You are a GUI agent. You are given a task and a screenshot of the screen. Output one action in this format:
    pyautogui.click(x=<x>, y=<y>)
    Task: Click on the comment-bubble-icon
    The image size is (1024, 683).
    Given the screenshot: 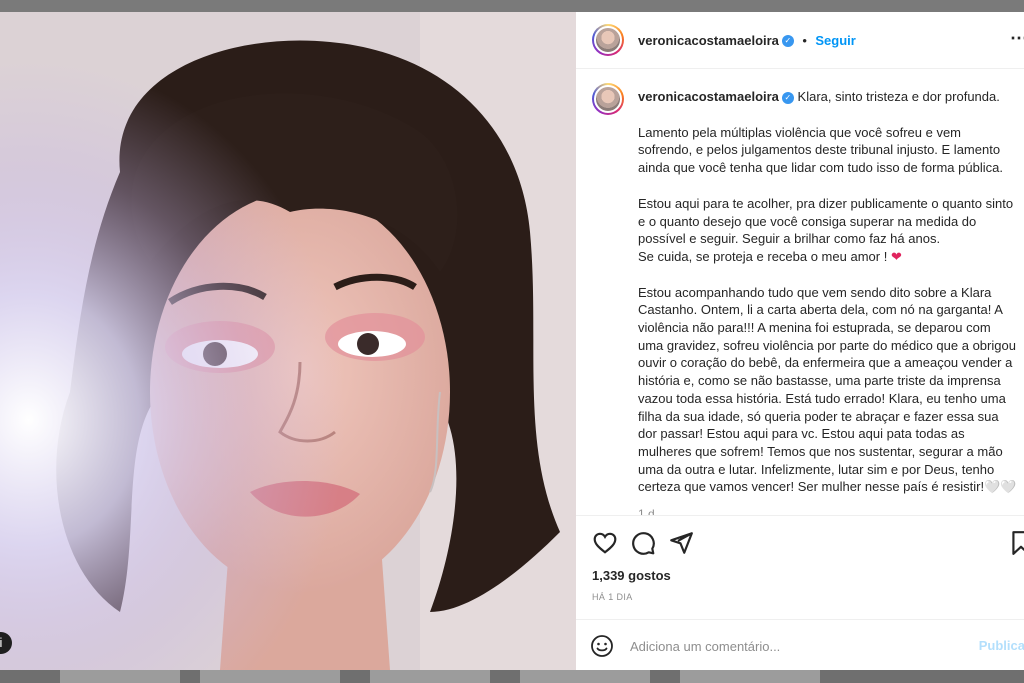 What is the action you would take?
    pyautogui.click(x=643, y=543)
    